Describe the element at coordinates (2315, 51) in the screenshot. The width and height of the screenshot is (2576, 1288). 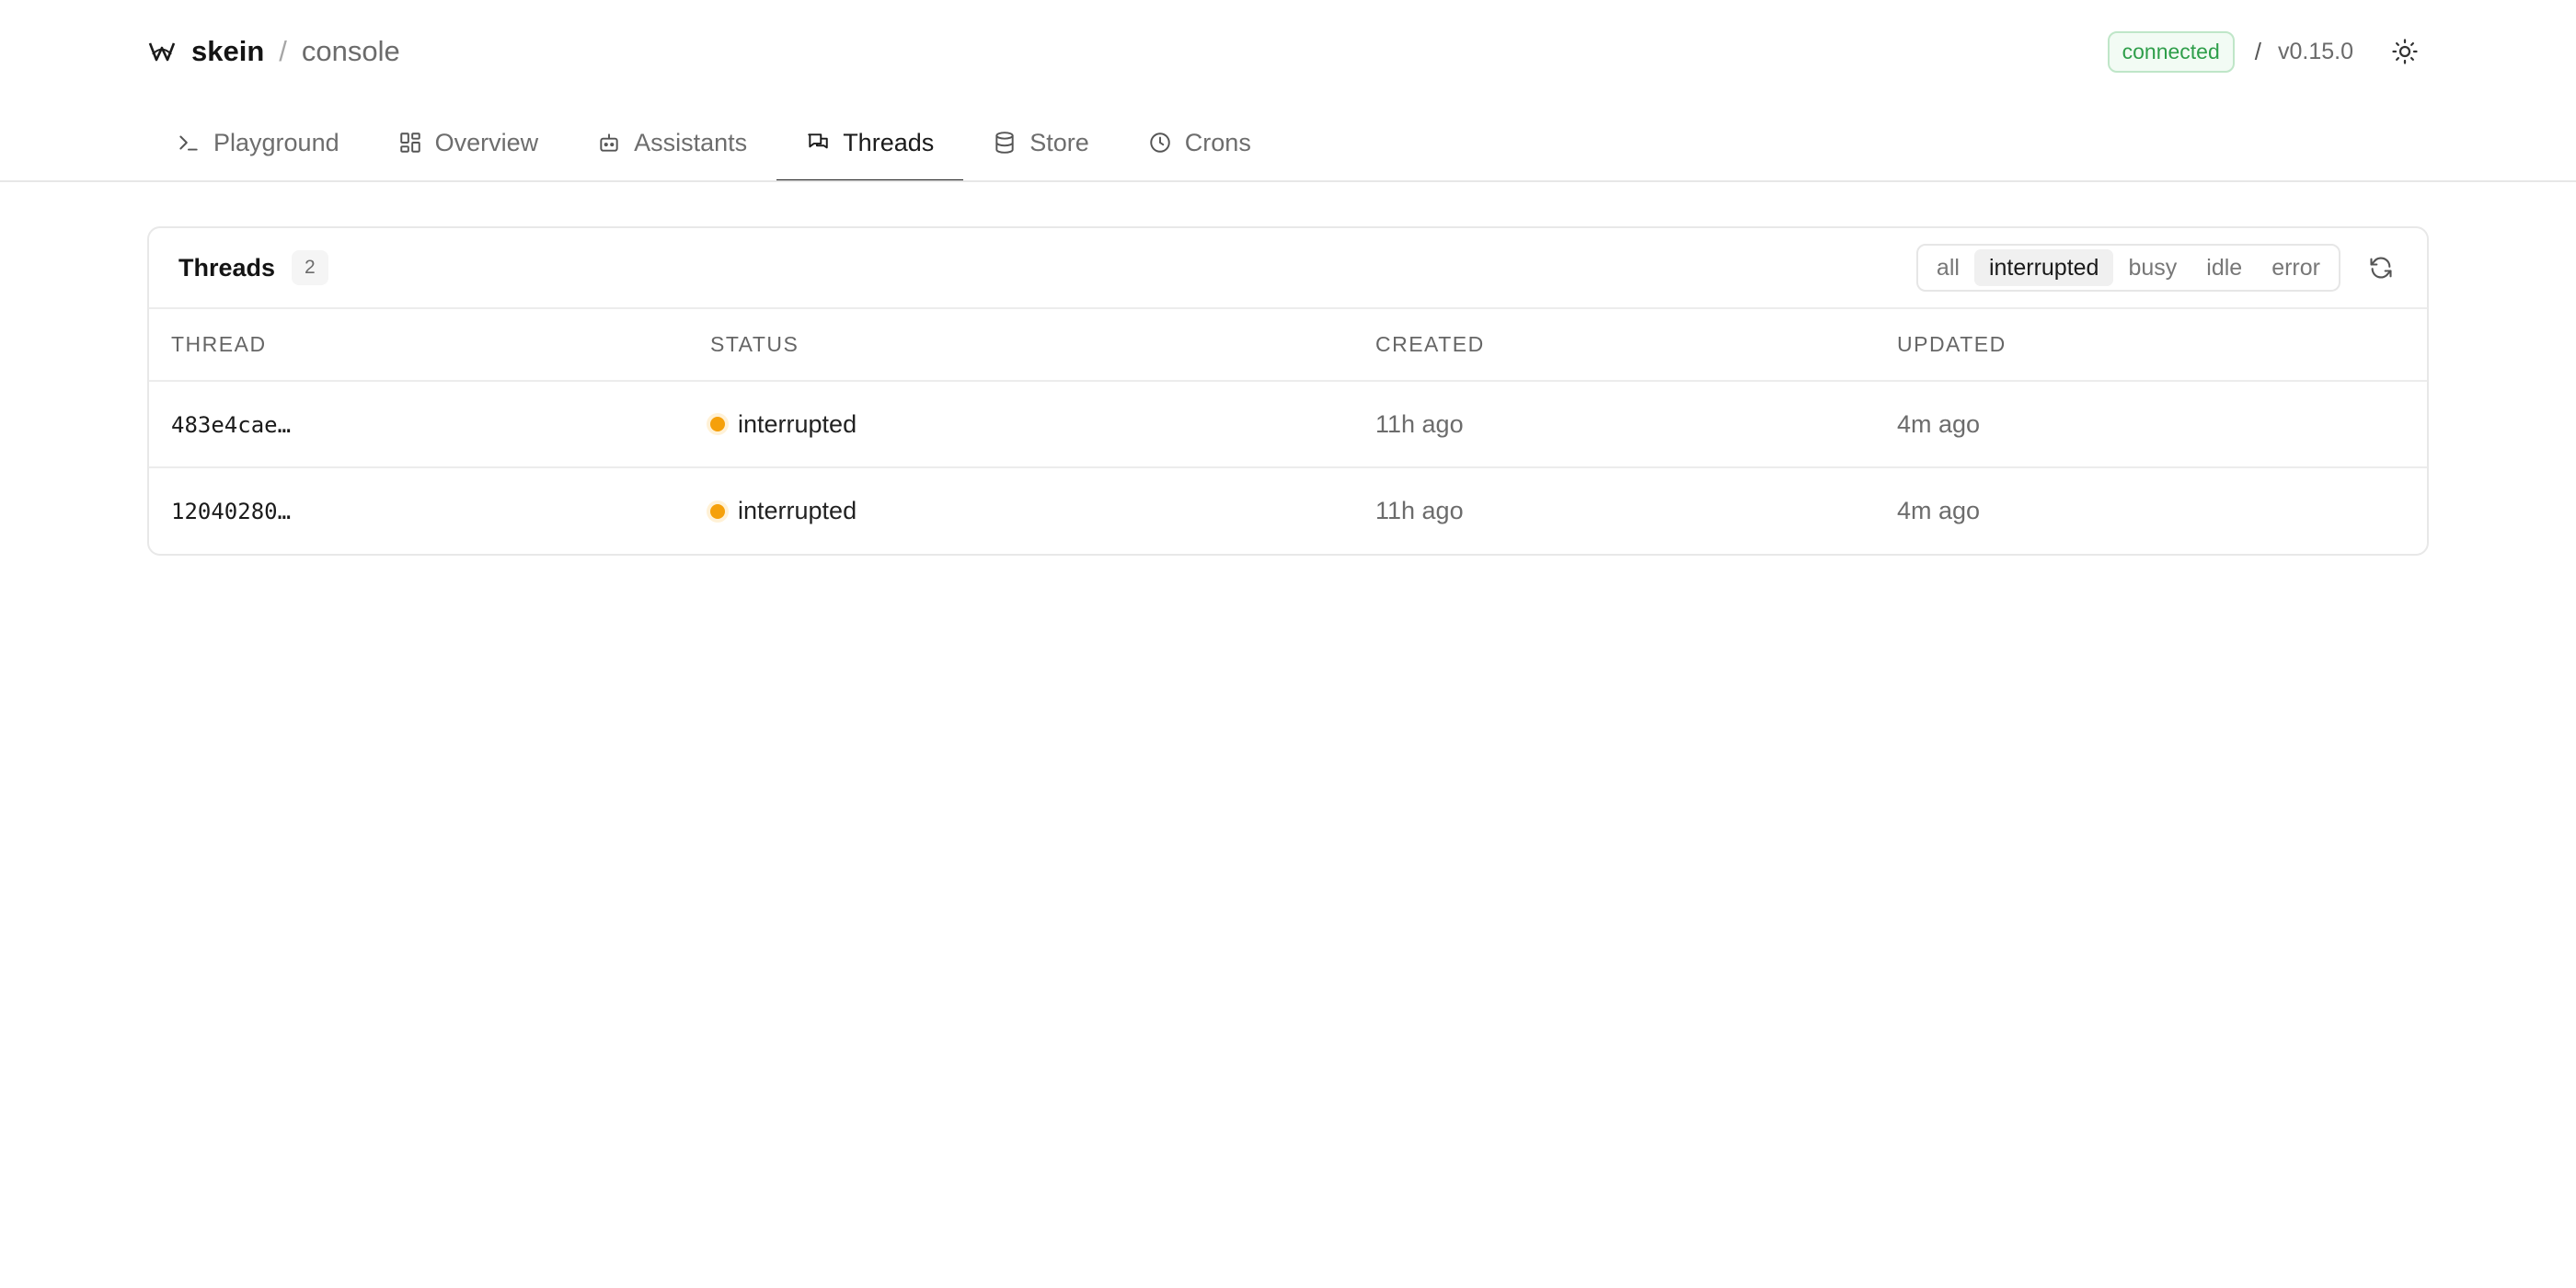
I see `version-label: v0.15.0` at that location.